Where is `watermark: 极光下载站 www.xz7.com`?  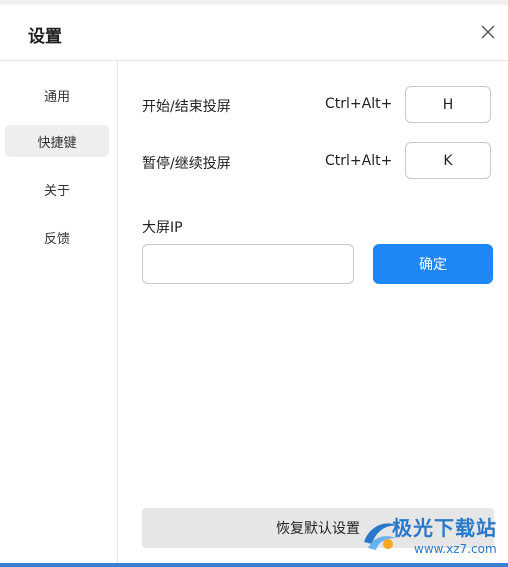 watermark: 极光下载站 www.xz7.com is located at coordinates (431, 534).